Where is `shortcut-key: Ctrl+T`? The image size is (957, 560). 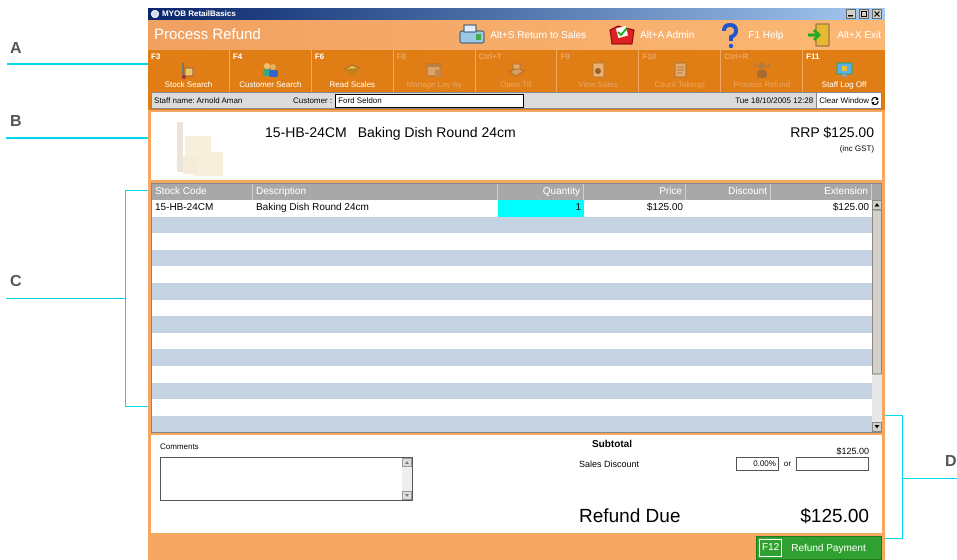 shortcut-key: Ctrl+T is located at coordinates (490, 57).